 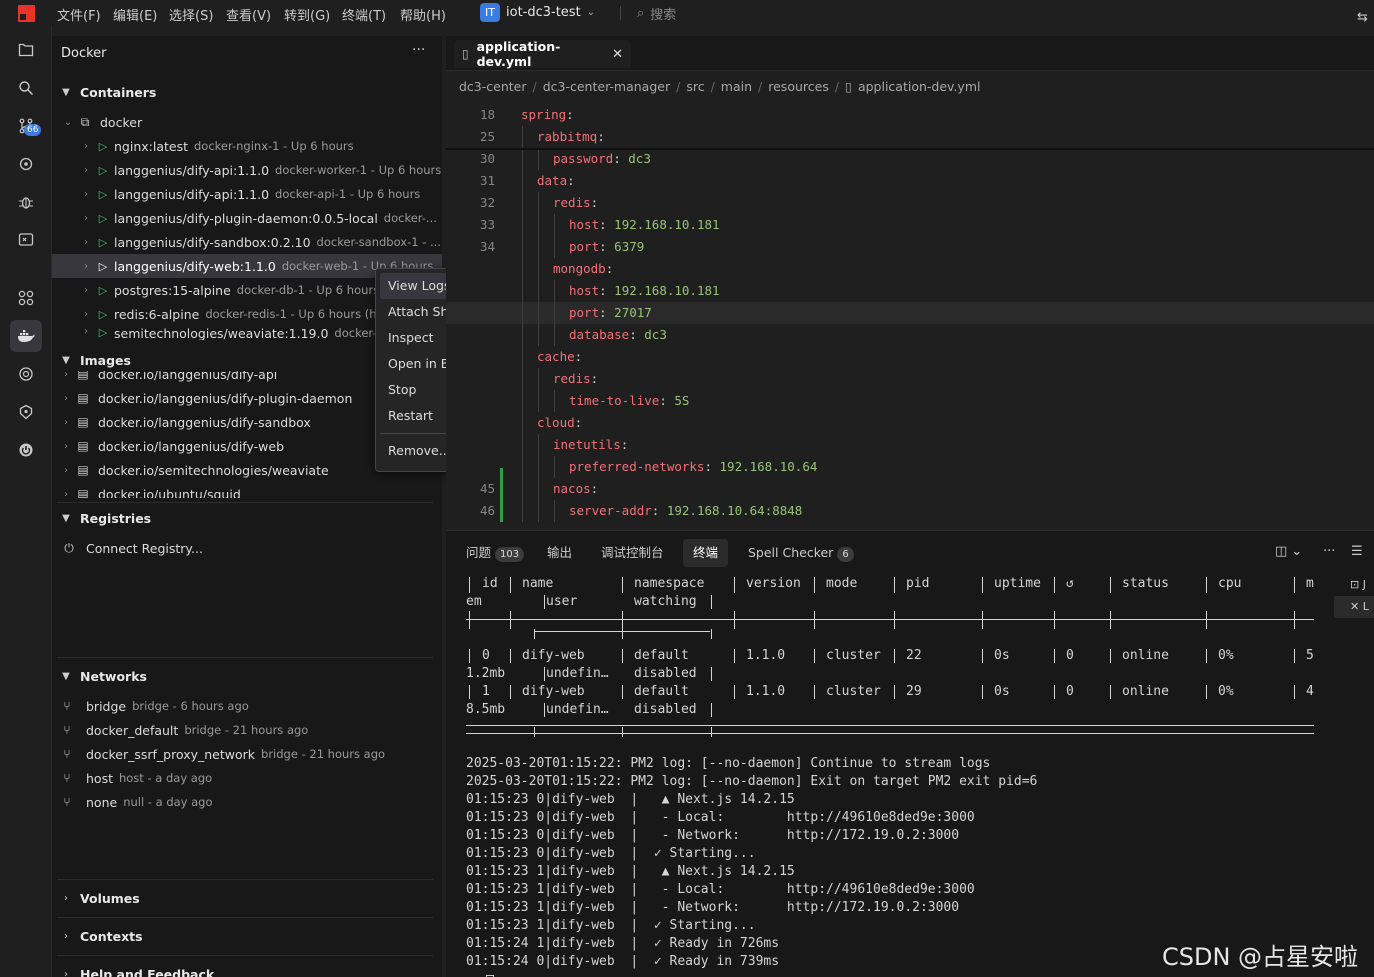 I want to click on yaml-key: port, so click(x=584, y=246).